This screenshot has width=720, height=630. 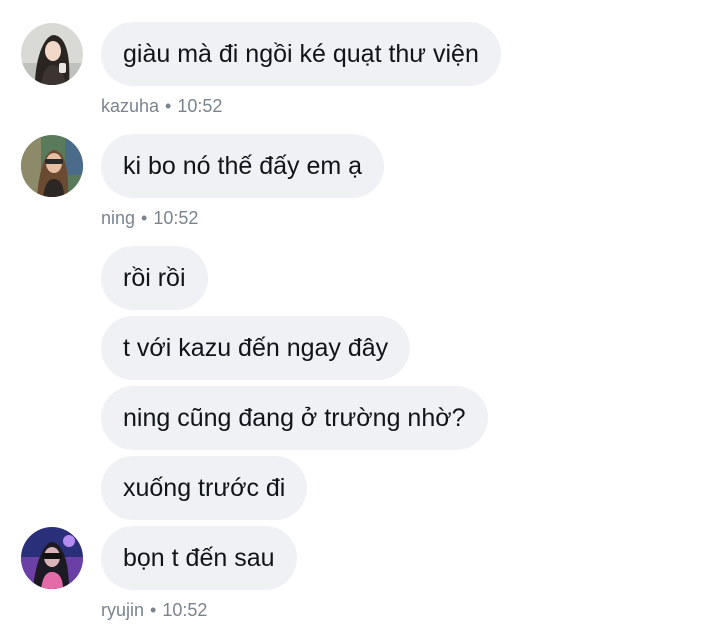 I want to click on profile-photo-ning, so click(x=52, y=166).